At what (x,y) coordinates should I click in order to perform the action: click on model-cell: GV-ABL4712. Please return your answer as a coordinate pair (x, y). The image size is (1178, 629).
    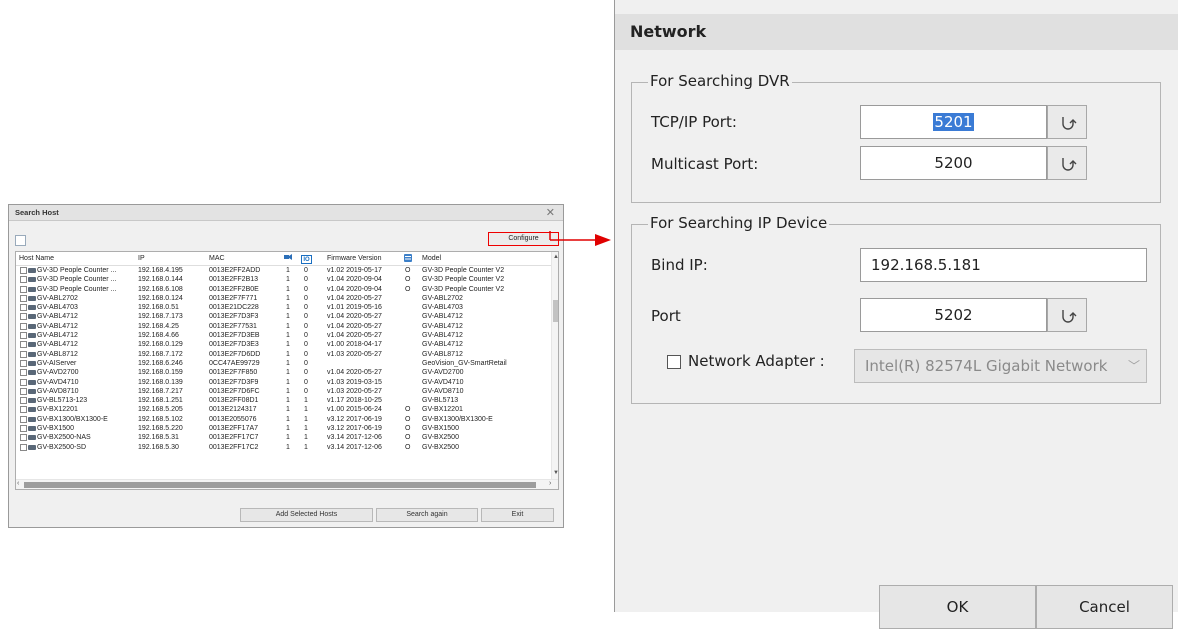
    Looking at the image, I should click on (442, 336).